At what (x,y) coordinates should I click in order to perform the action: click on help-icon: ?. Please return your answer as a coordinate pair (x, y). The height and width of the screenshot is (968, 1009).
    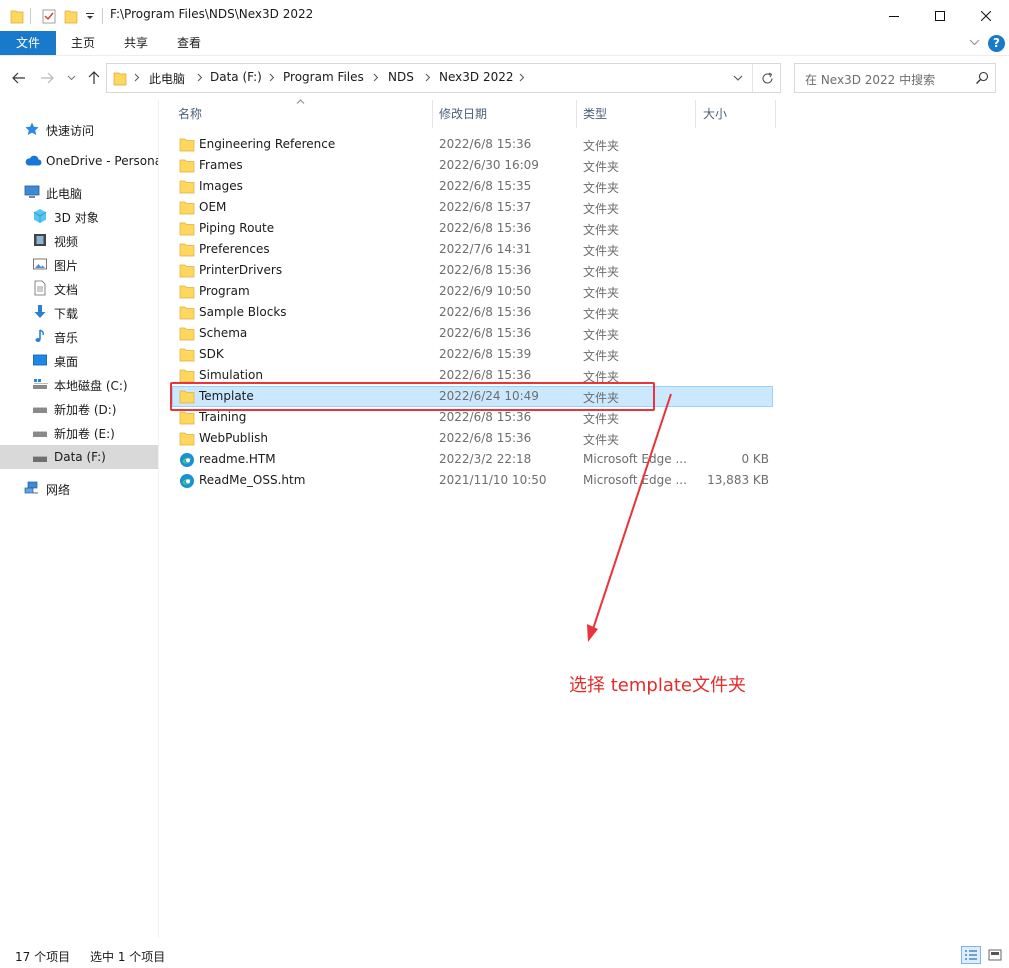
    Looking at the image, I should click on (996, 43).